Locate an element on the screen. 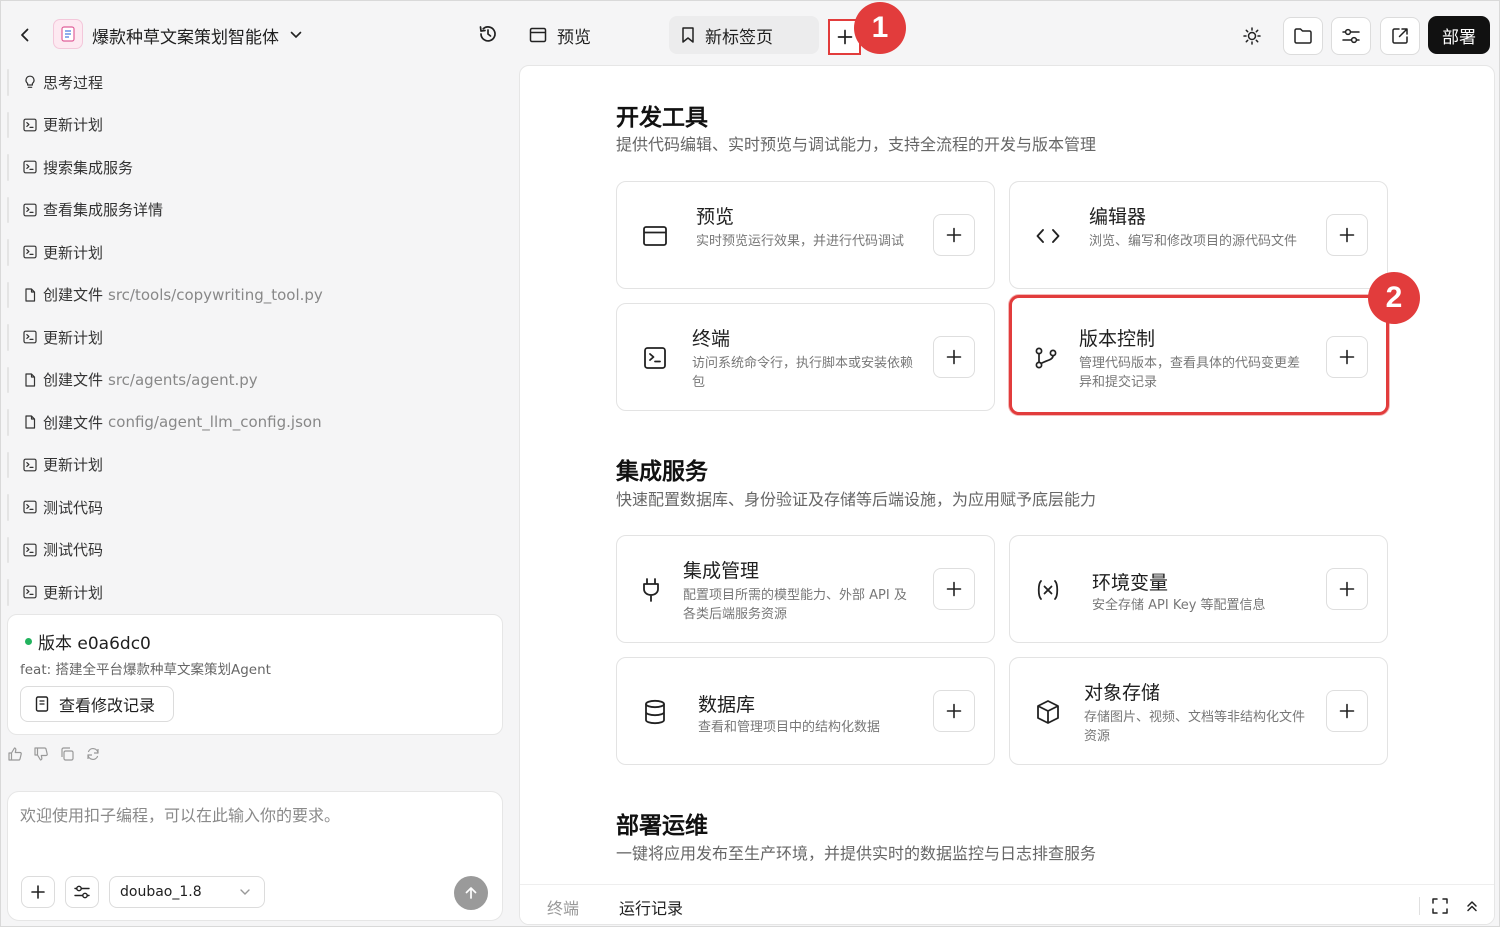 This screenshot has width=1500, height=927. settings-button is located at coordinates (82, 892).